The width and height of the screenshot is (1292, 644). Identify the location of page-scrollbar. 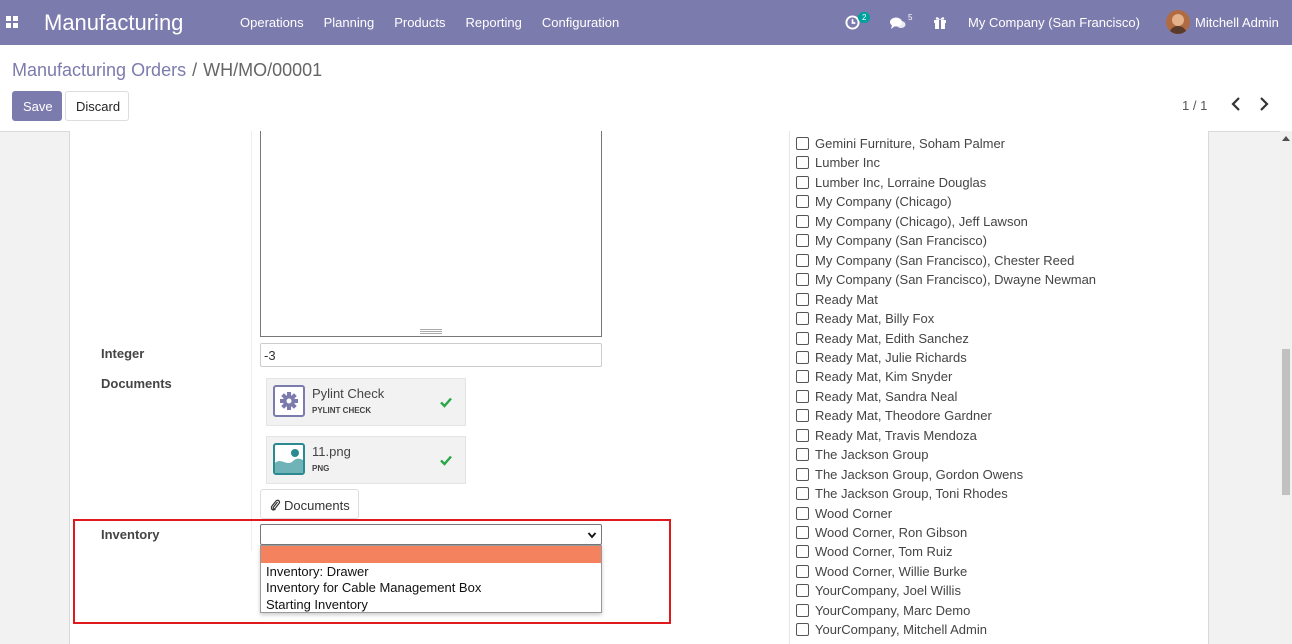
(1286, 387).